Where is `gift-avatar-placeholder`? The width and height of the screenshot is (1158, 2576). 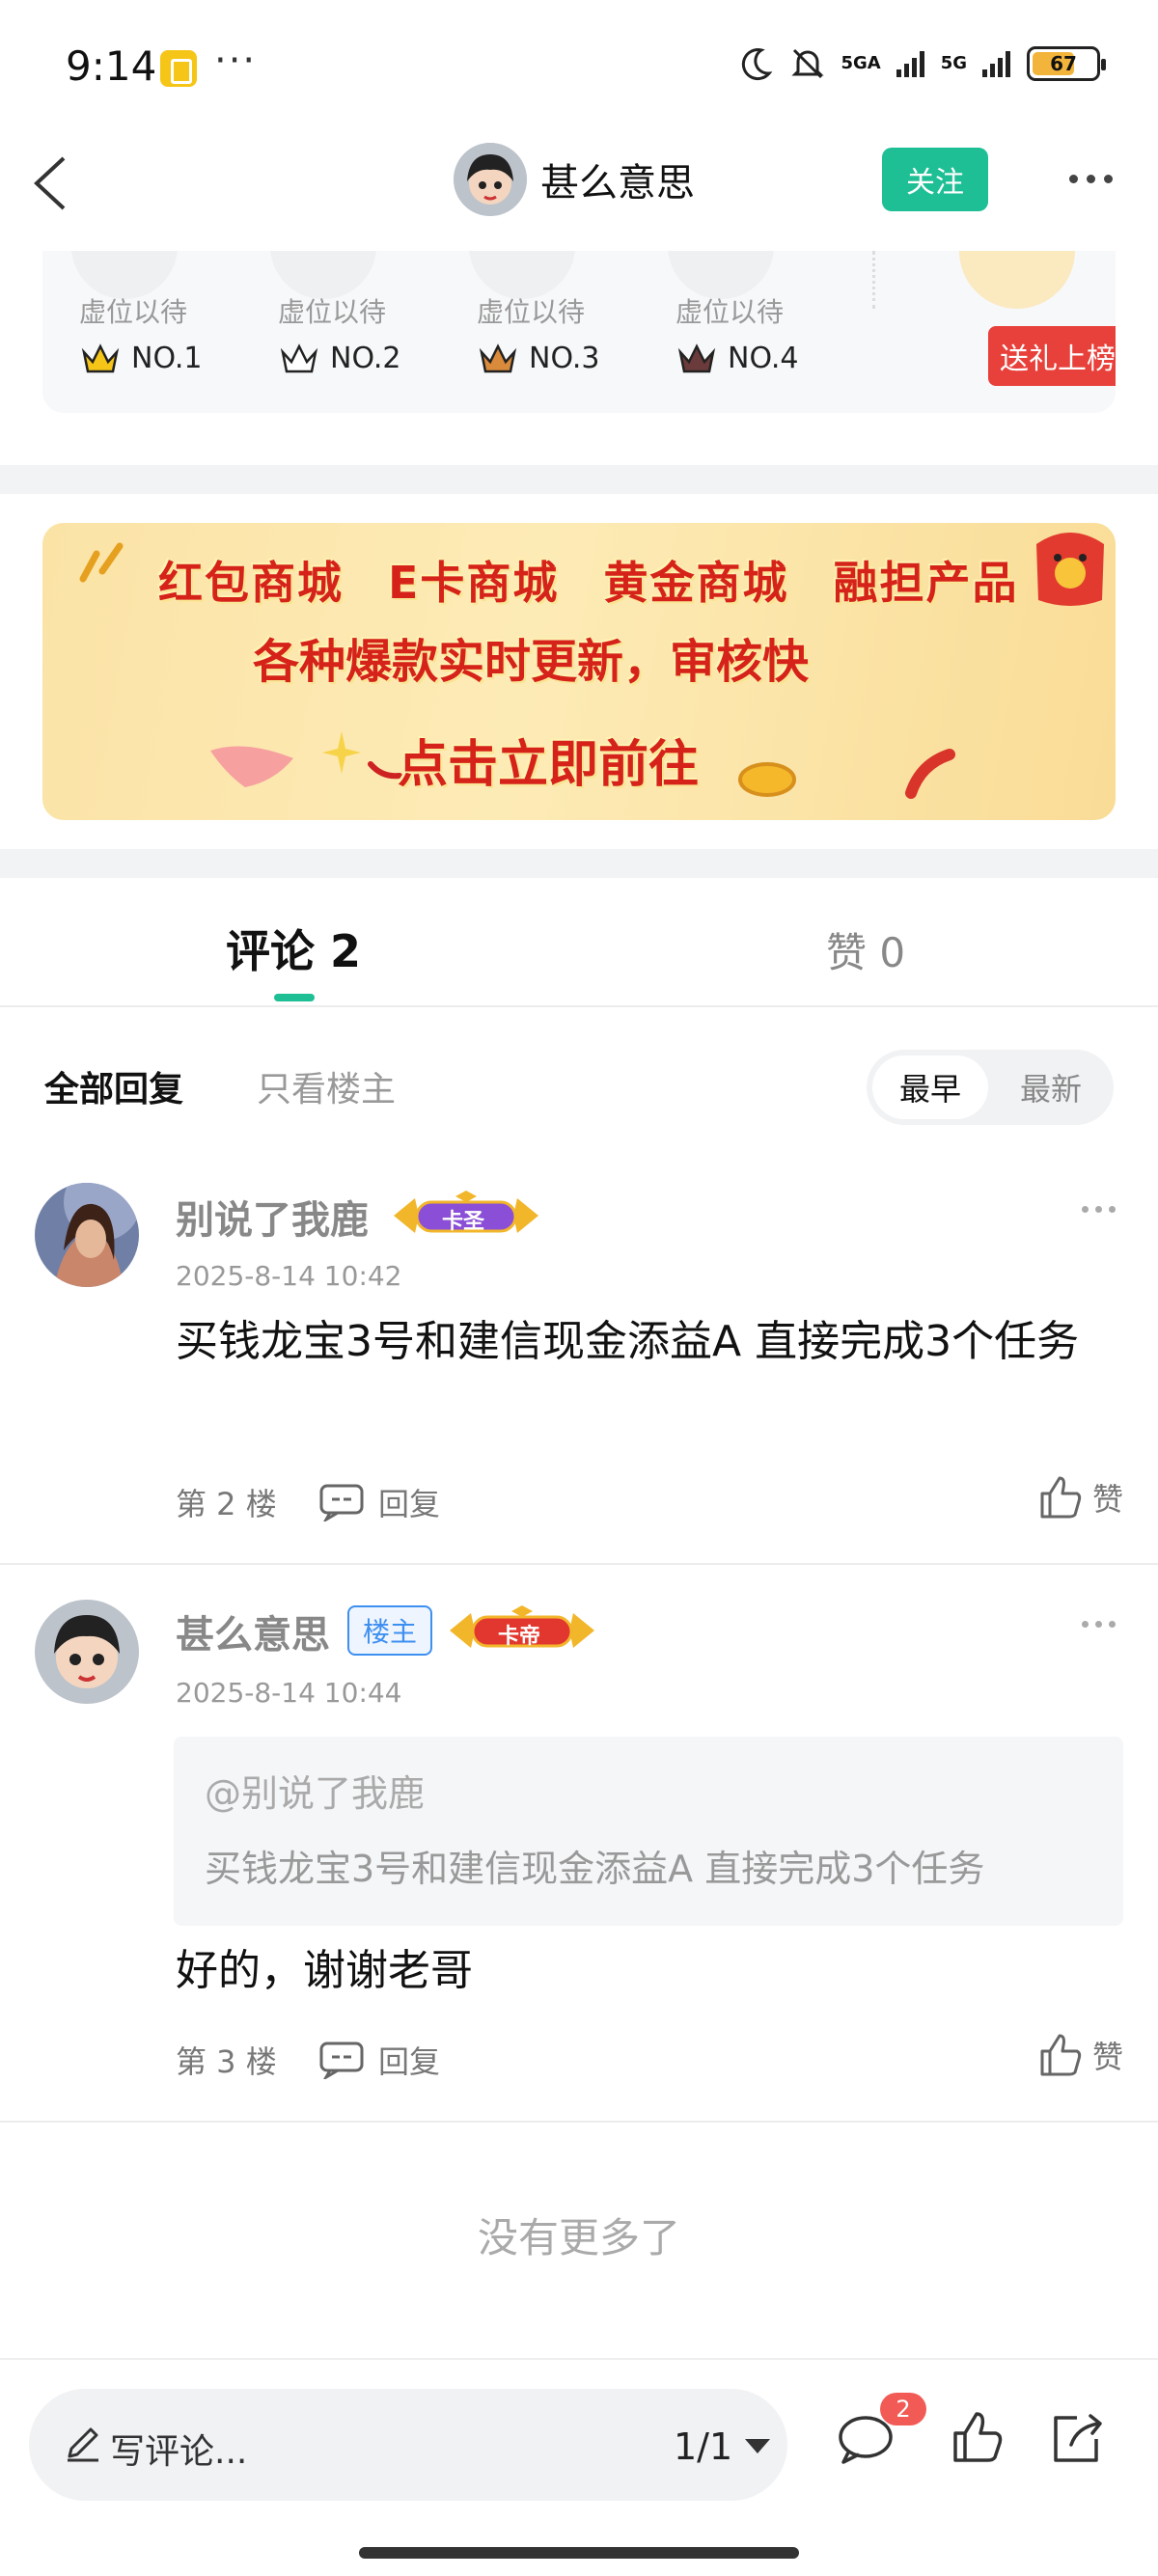 gift-avatar-placeholder is located at coordinates (1017, 280).